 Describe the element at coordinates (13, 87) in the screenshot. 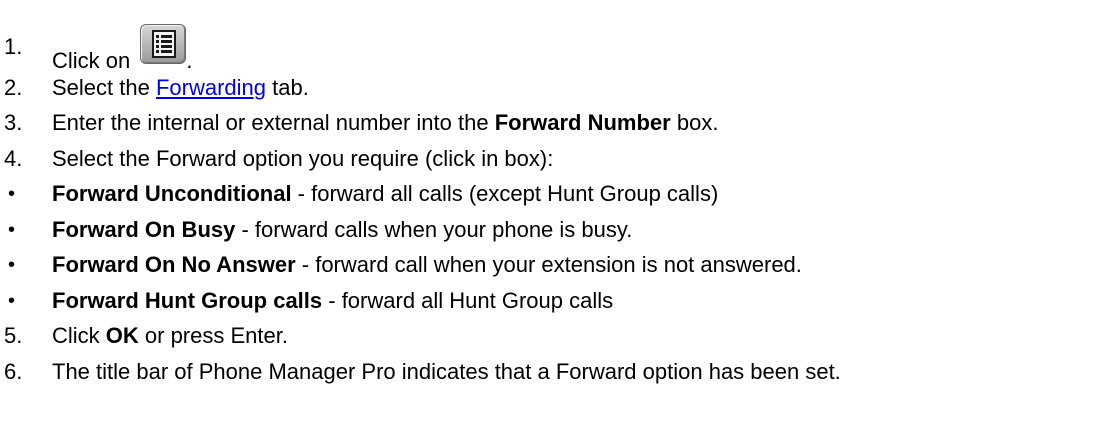

I see `step-2-number: 2.` at that location.